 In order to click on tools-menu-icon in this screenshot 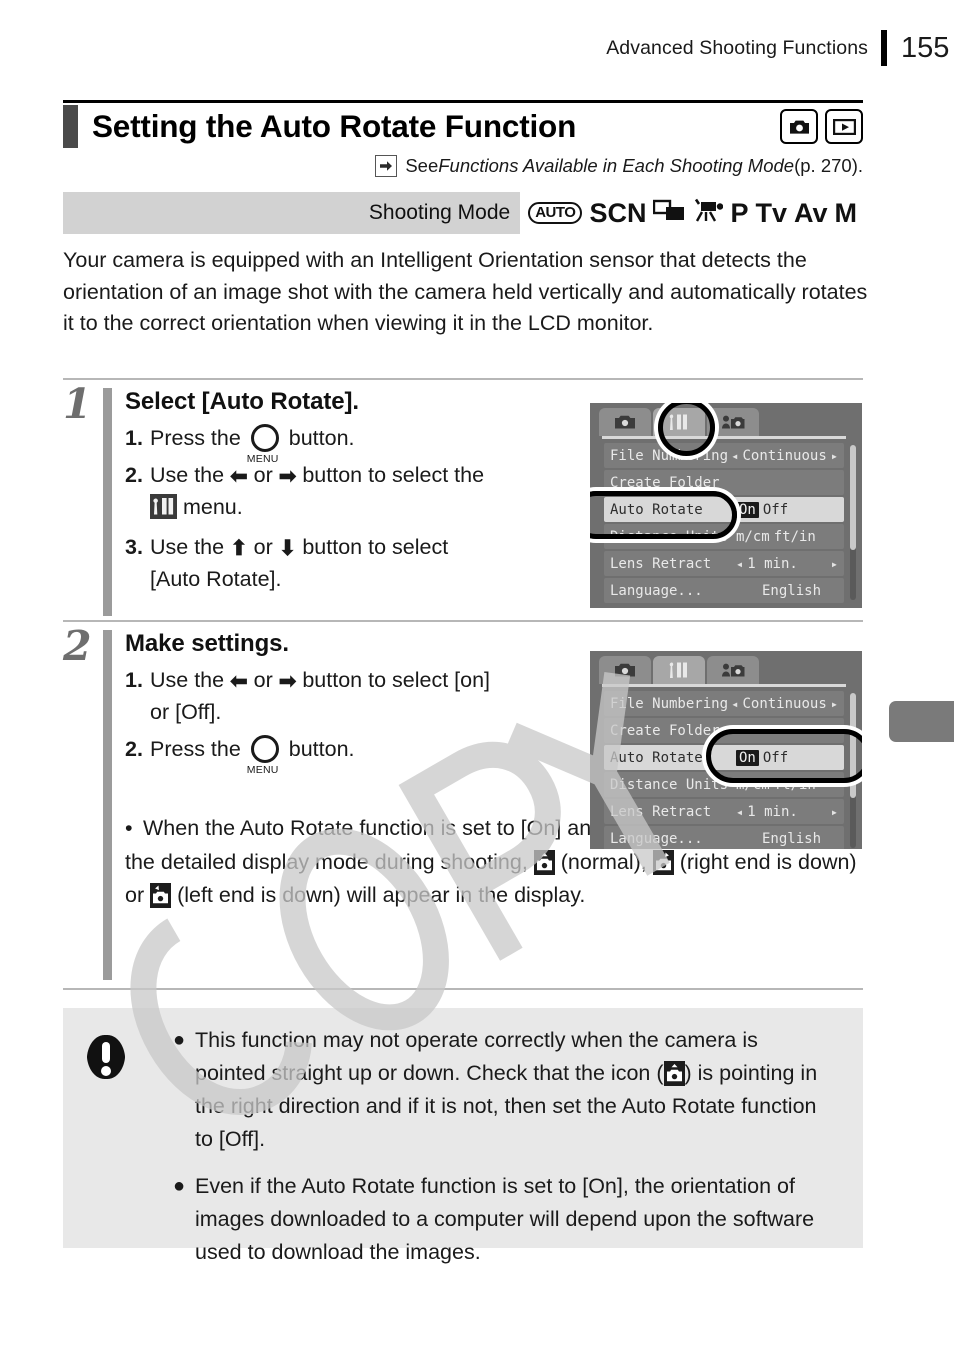, I will do `click(163, 506)`.